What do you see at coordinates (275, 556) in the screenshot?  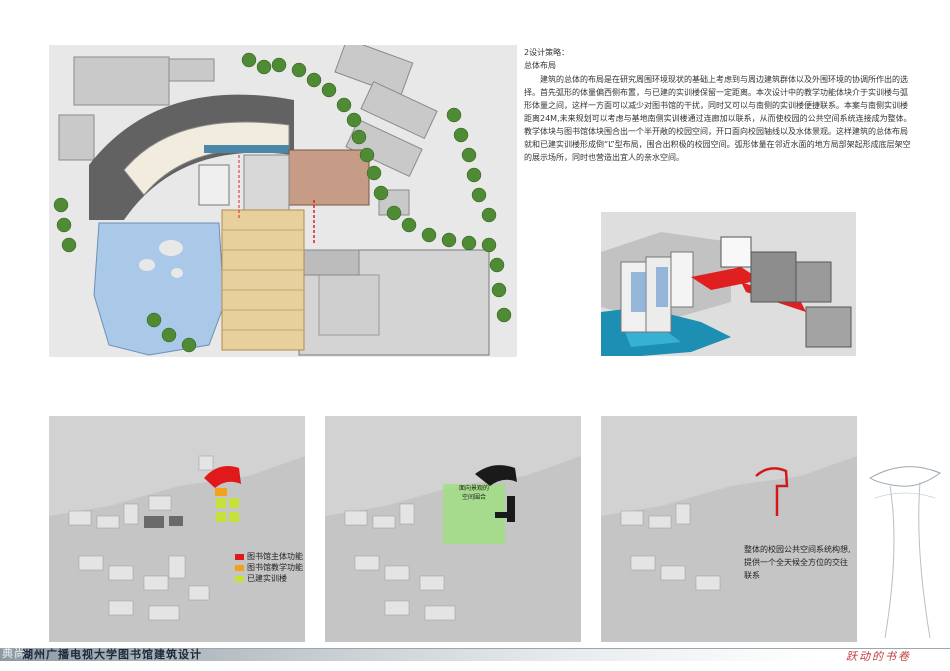 I see `legend-label: 图书馆主体功能` at bounding box center [275, 556].